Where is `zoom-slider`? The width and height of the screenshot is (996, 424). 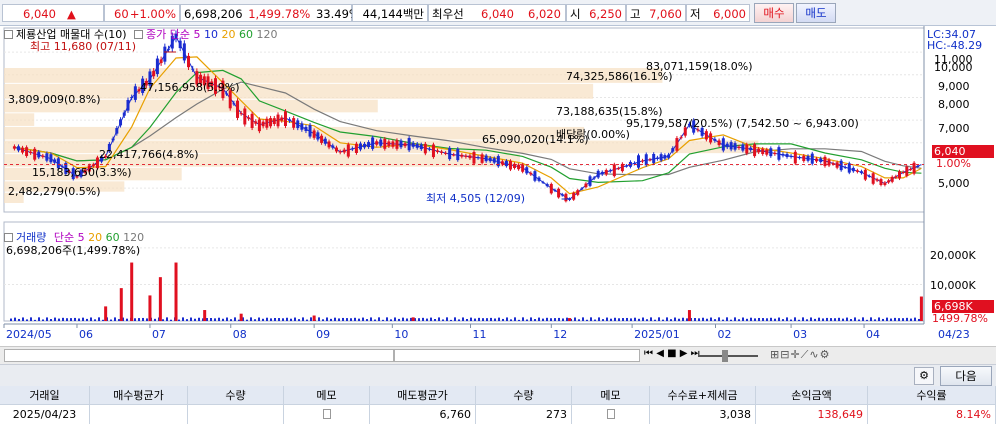 zoom-slider is located at coordinates (728, 356).